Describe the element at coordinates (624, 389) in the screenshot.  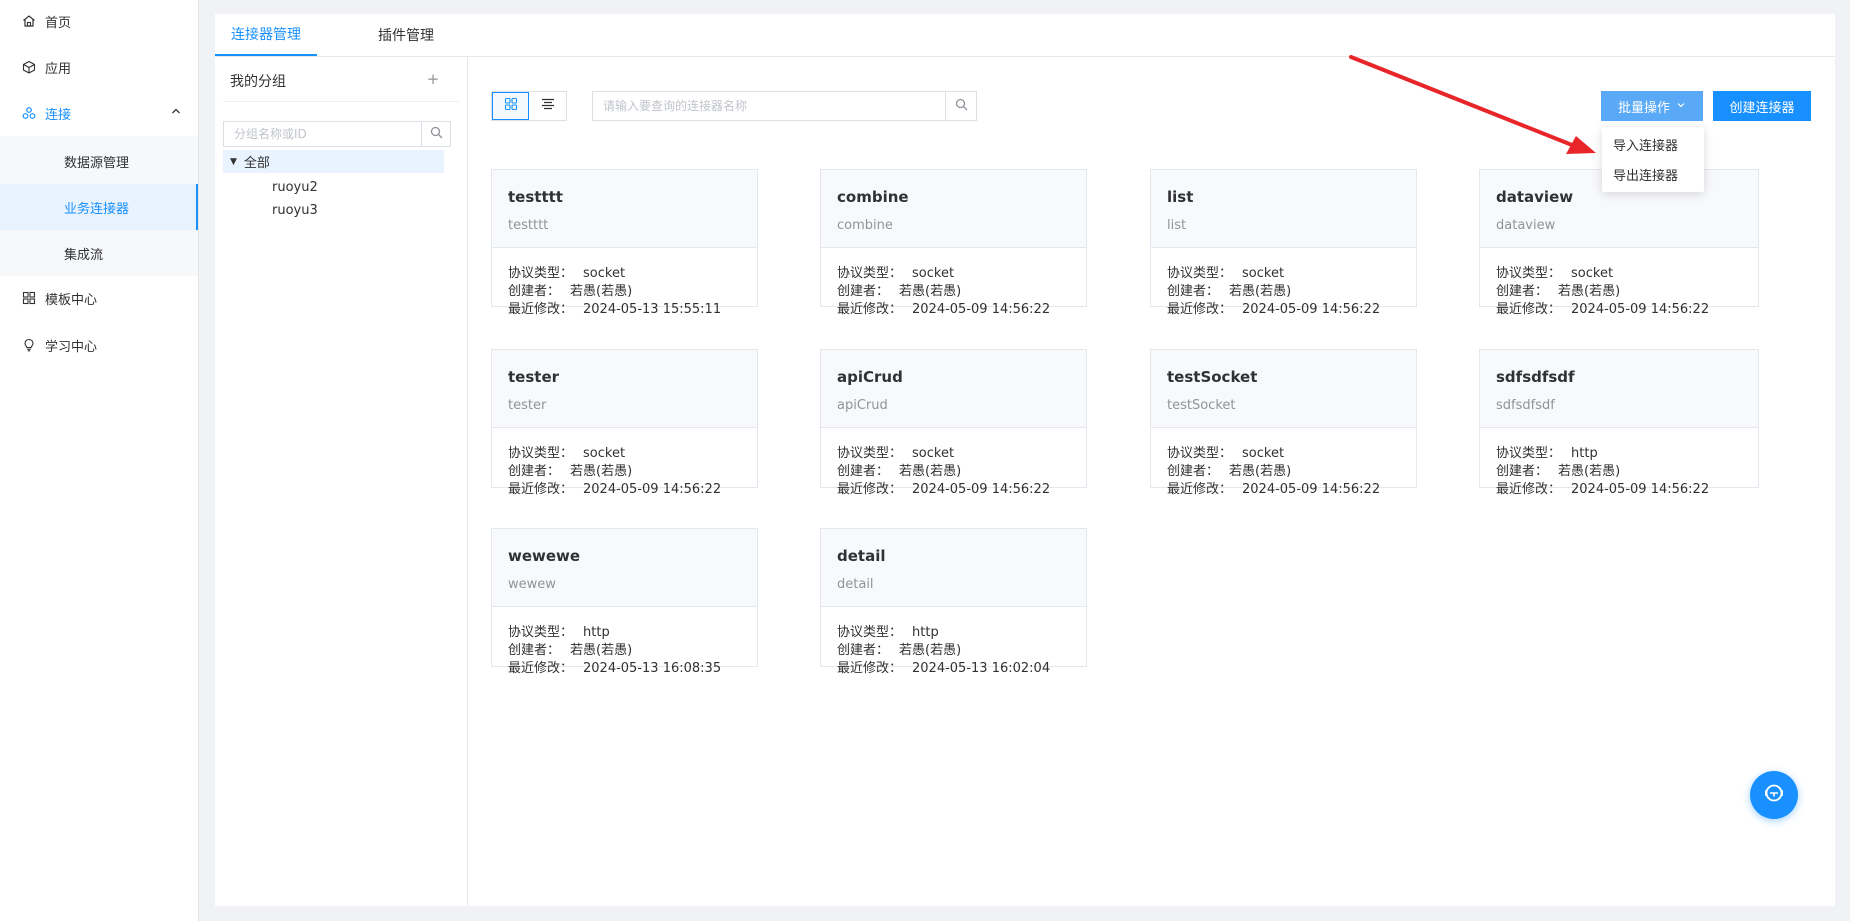
I see `card-header: tester tester` at that location.